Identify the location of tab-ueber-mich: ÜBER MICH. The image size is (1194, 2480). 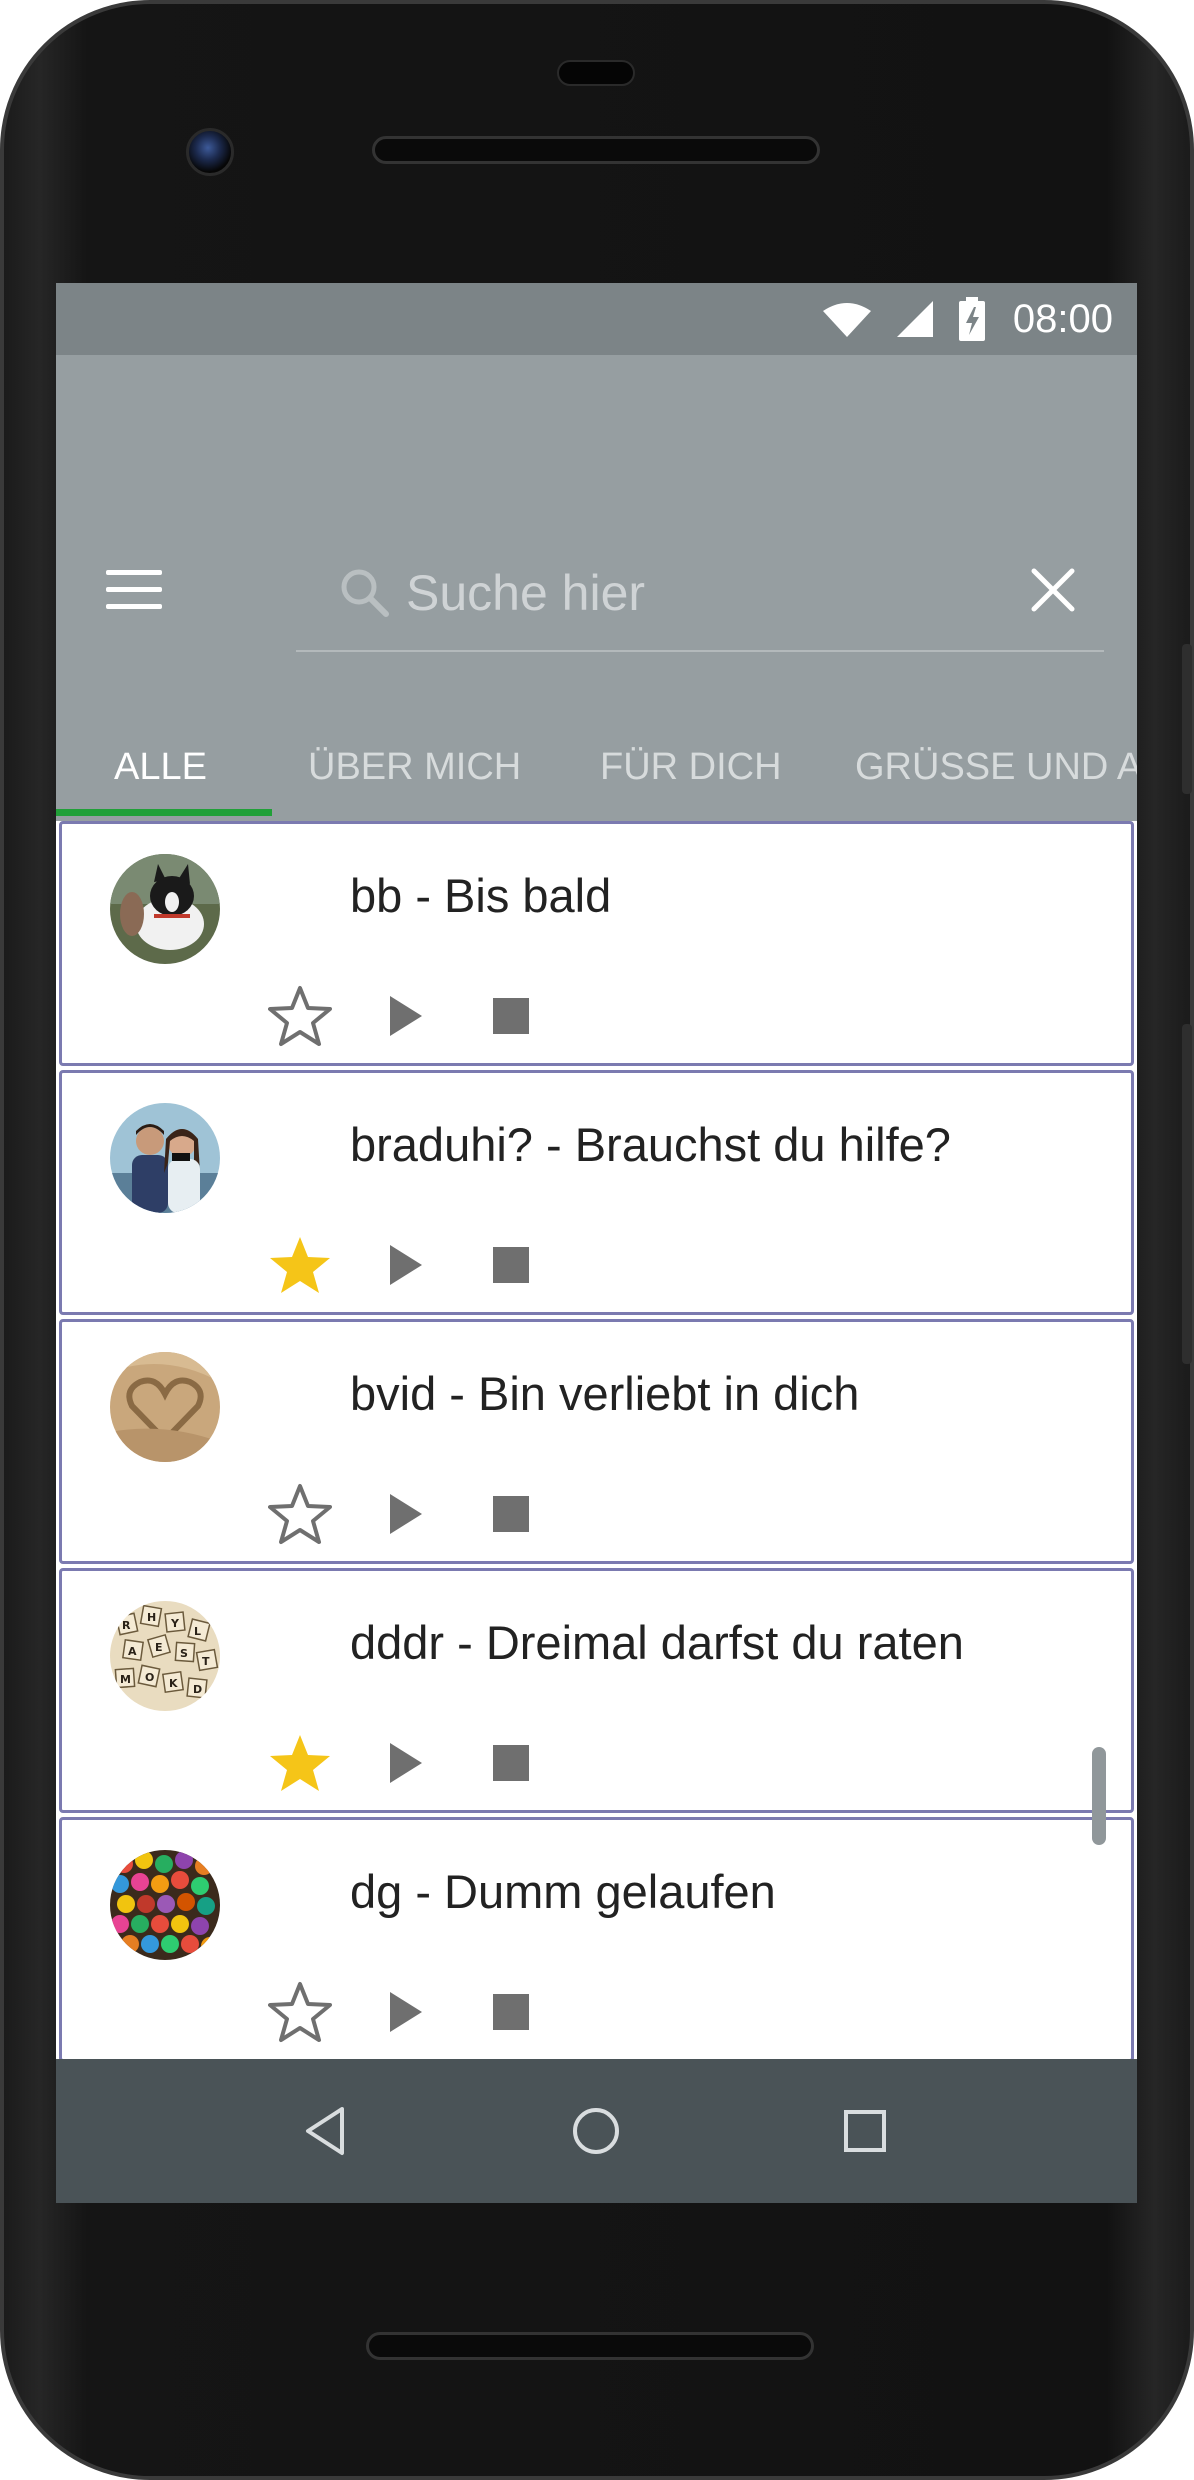
(414, 767).